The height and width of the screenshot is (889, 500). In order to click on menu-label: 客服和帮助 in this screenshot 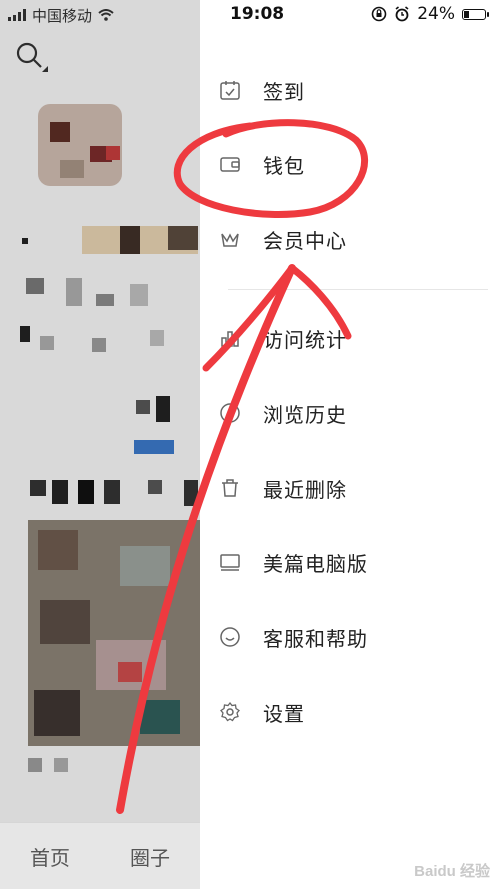, I will do `click(315, 638)`.